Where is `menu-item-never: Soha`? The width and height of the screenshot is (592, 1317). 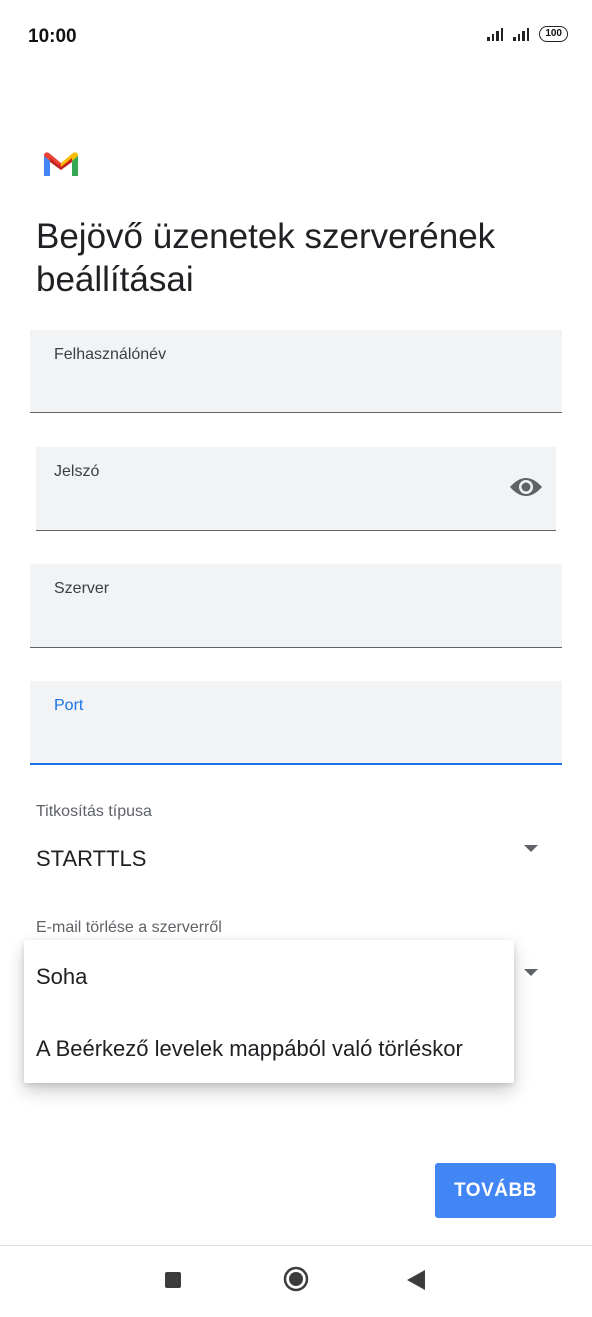 menu-item-never: Soha is located at coordinates (61, 977).